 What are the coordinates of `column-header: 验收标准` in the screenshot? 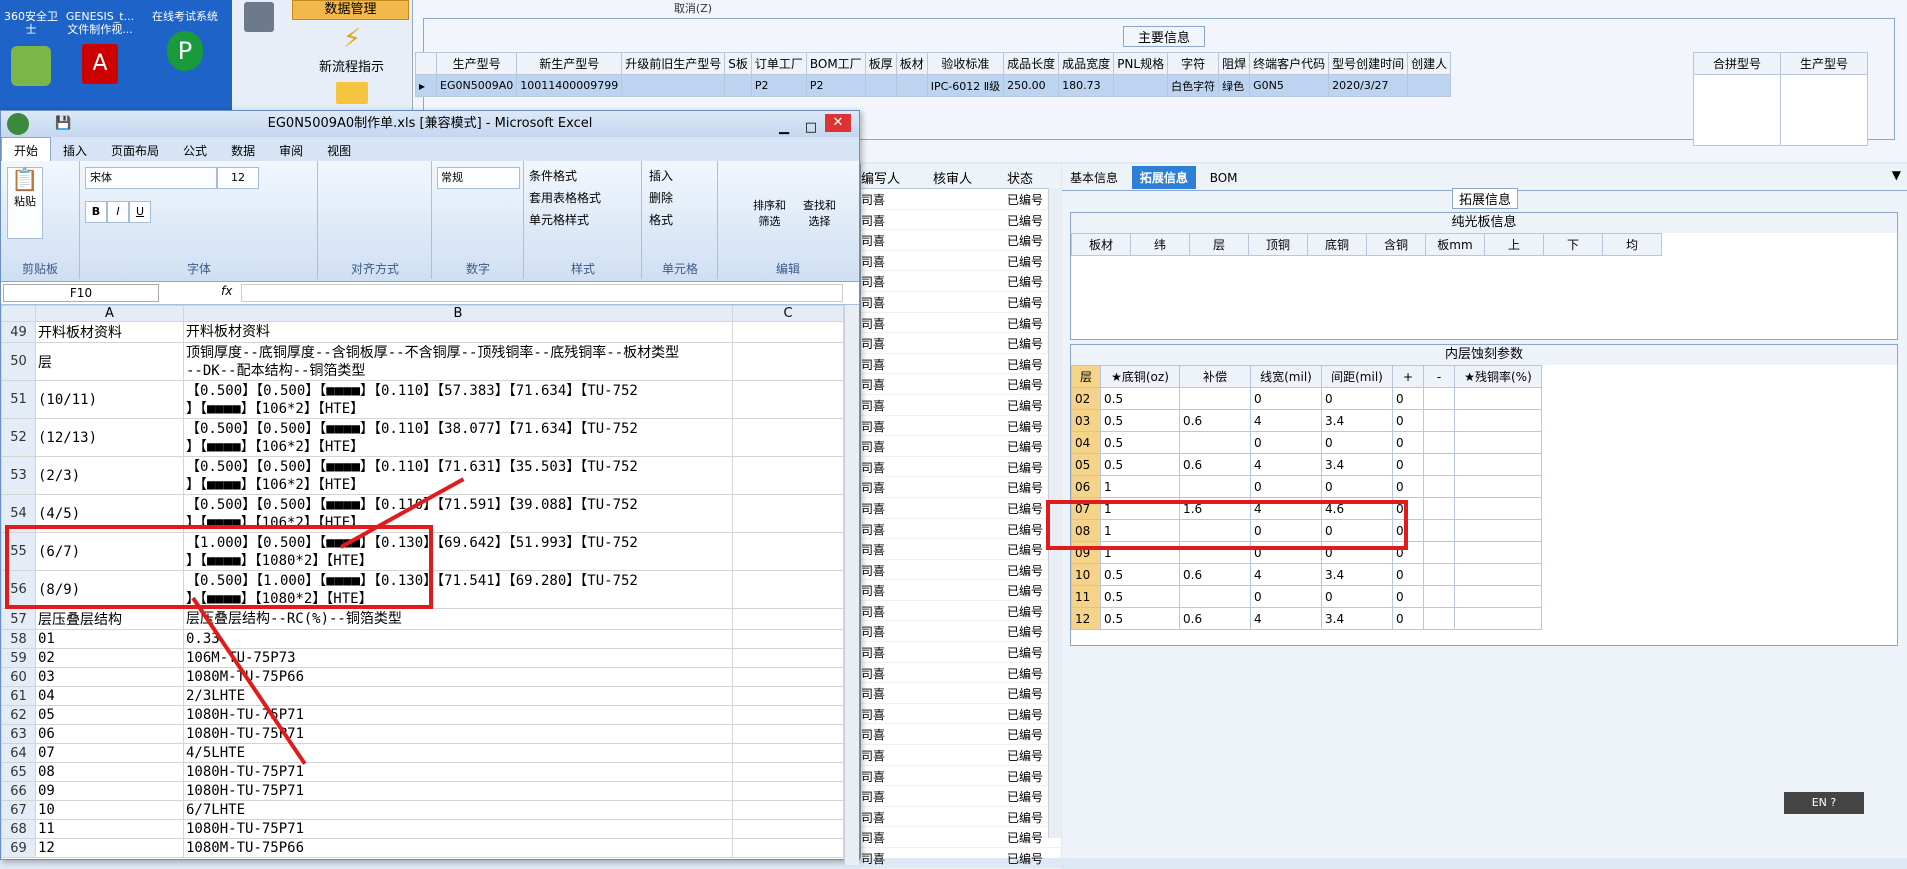 It's located at (965, 63).